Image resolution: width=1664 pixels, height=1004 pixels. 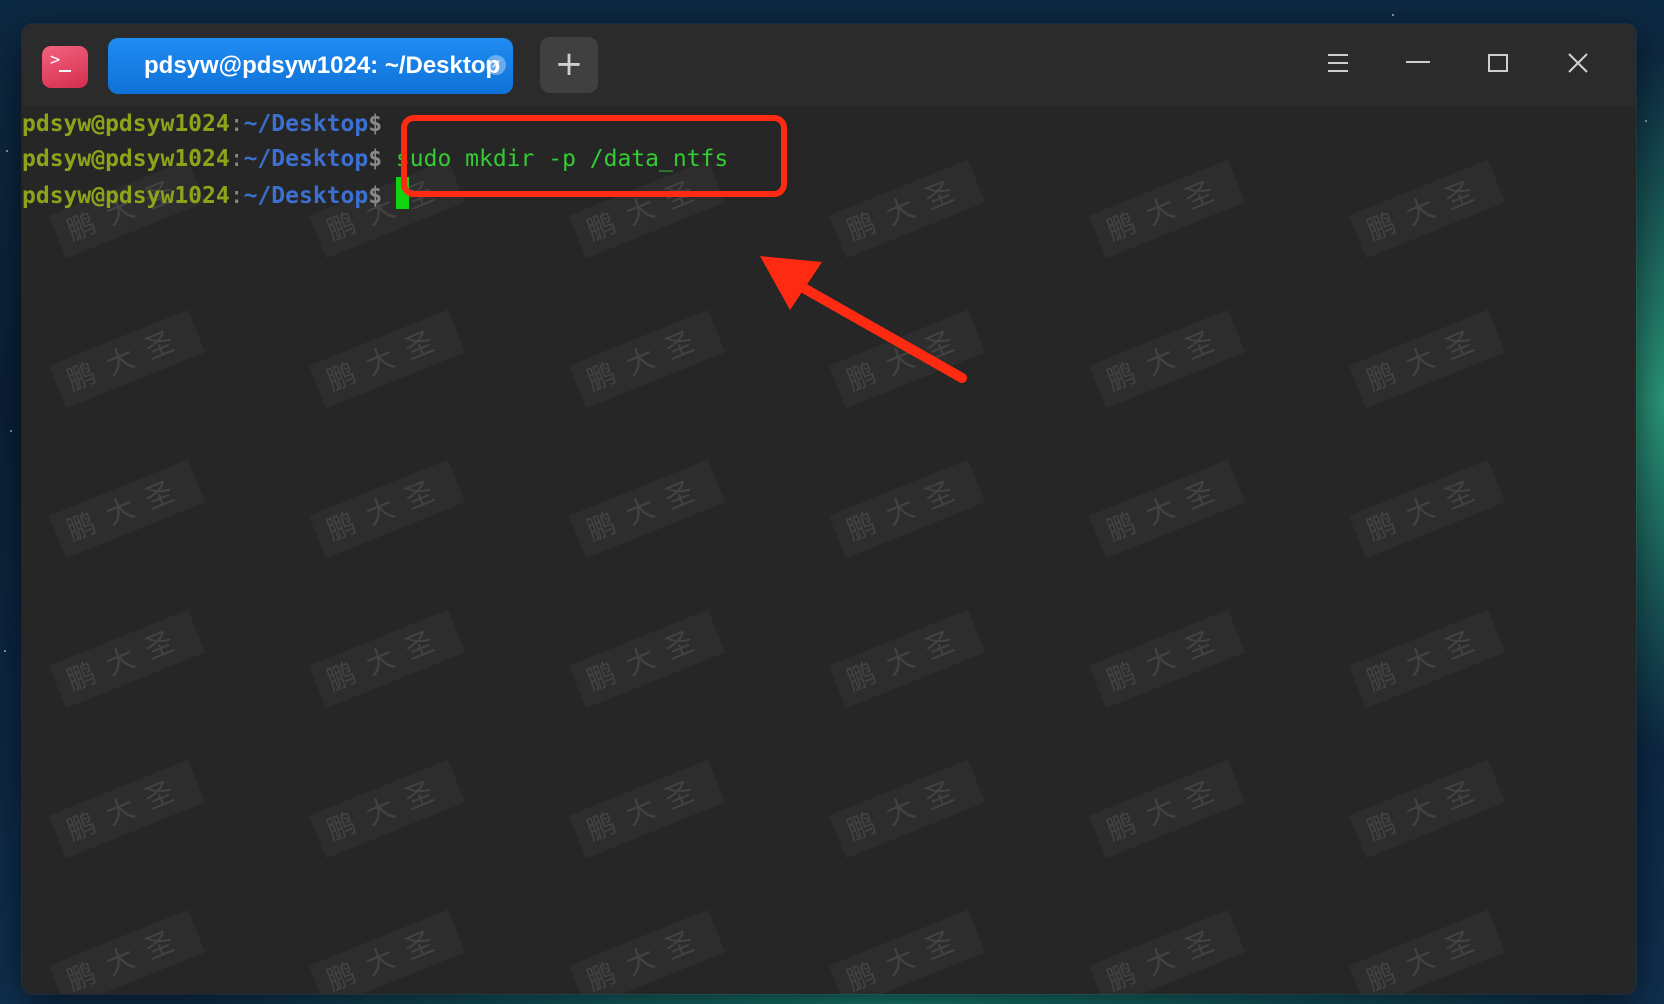 I want to click on menu-icon, so click(x=1338, y=64).